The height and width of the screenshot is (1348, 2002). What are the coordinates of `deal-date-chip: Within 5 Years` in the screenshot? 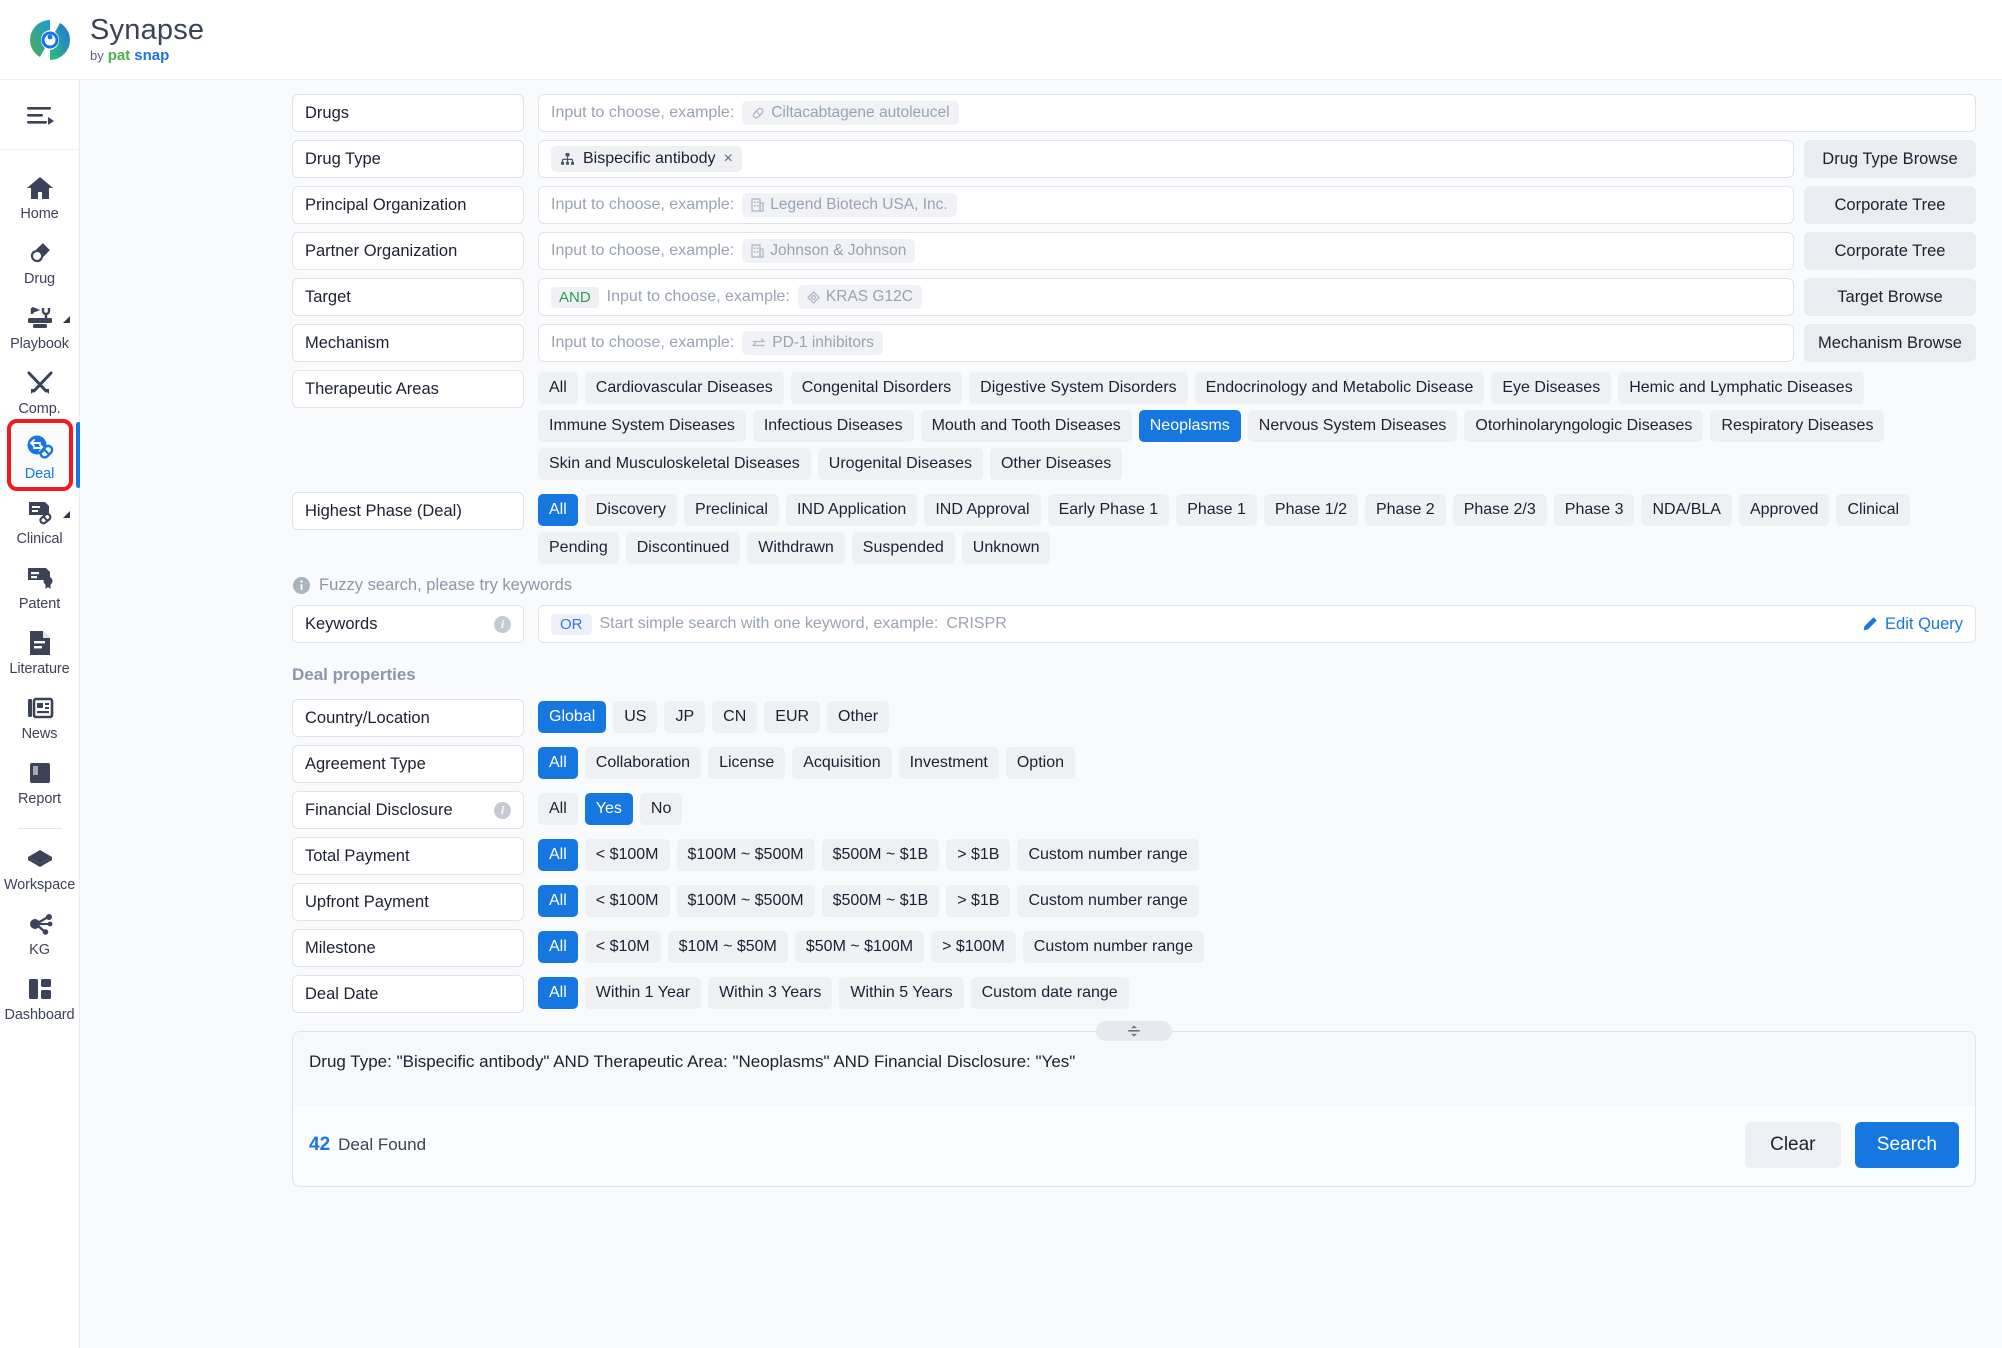 It's located at (901, 993).